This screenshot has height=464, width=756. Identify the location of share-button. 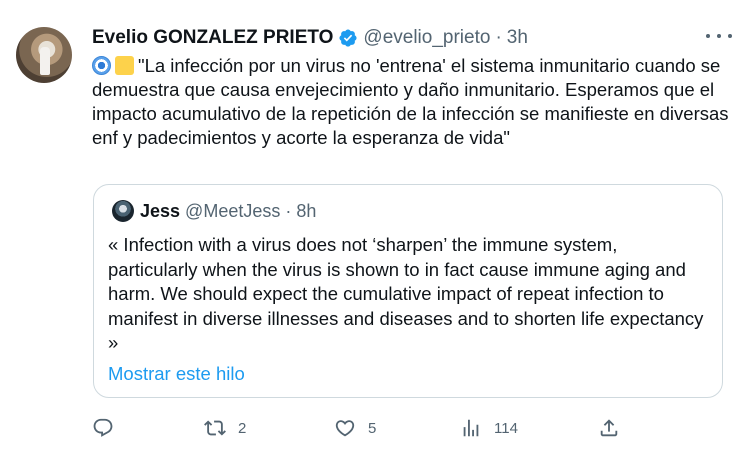
(609, 428).